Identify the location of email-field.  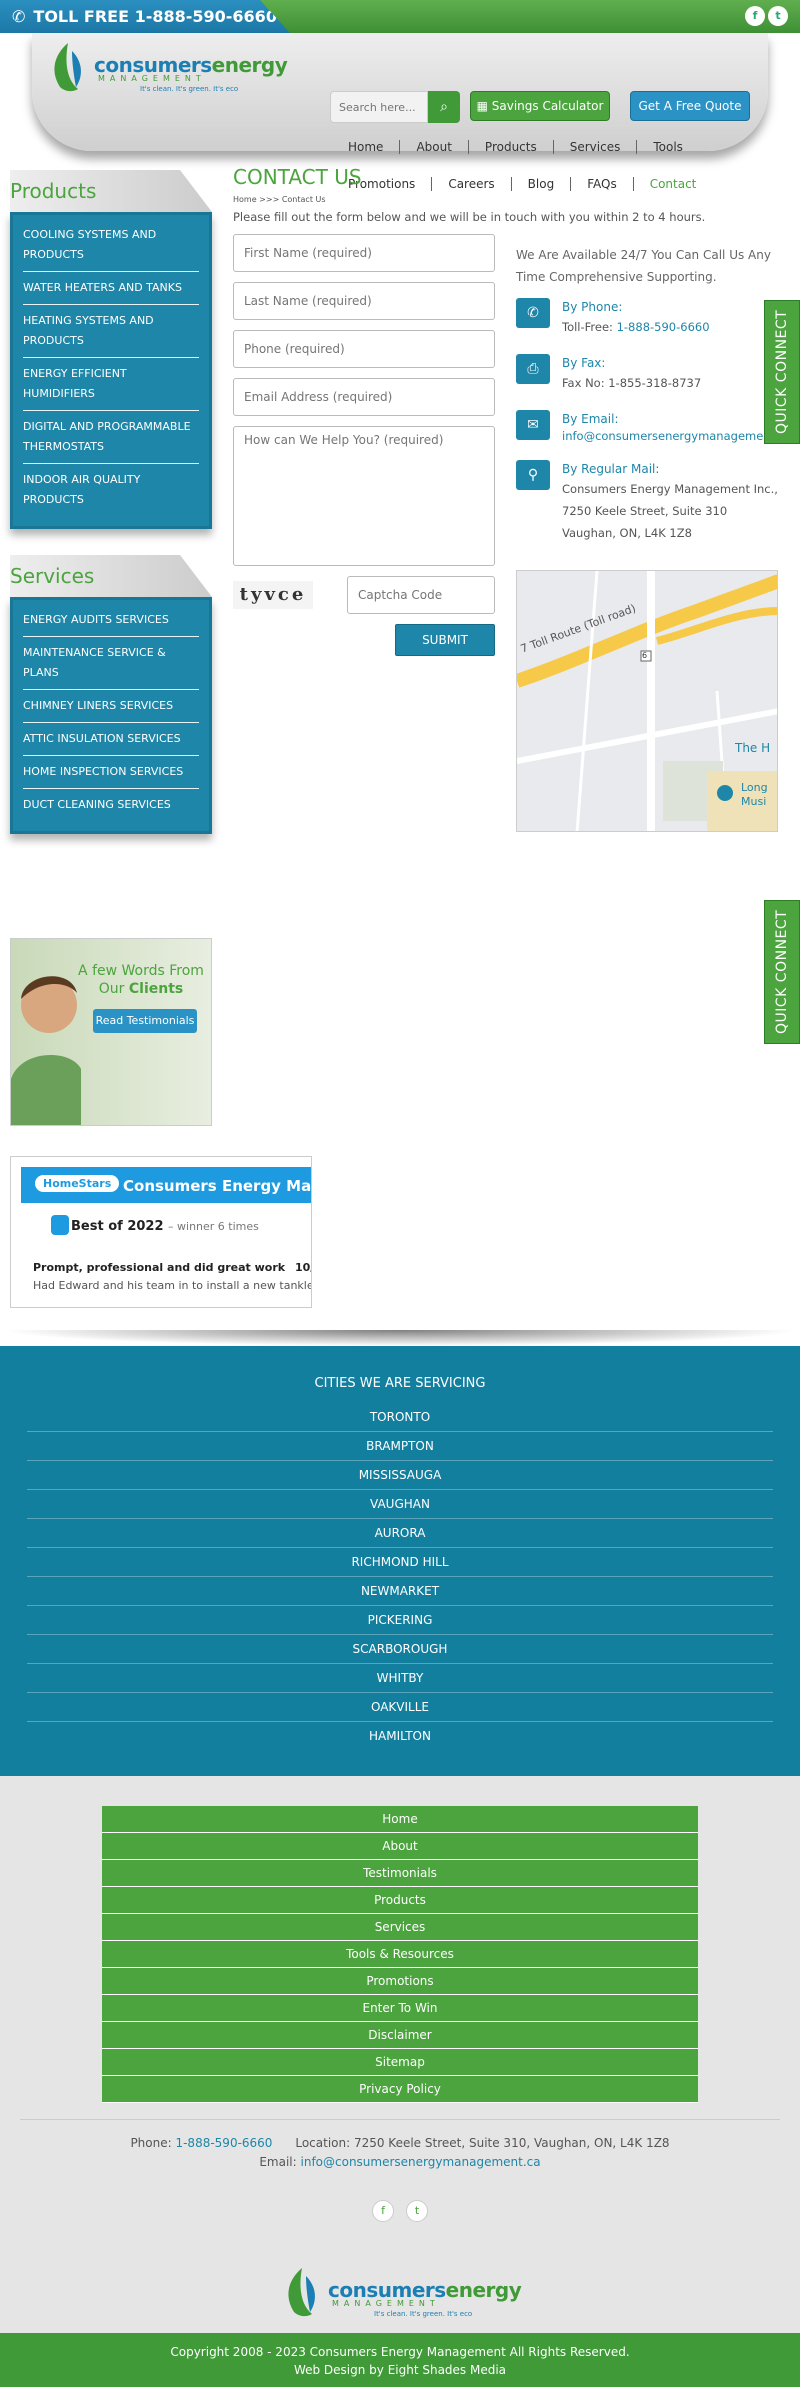
(364, 397).